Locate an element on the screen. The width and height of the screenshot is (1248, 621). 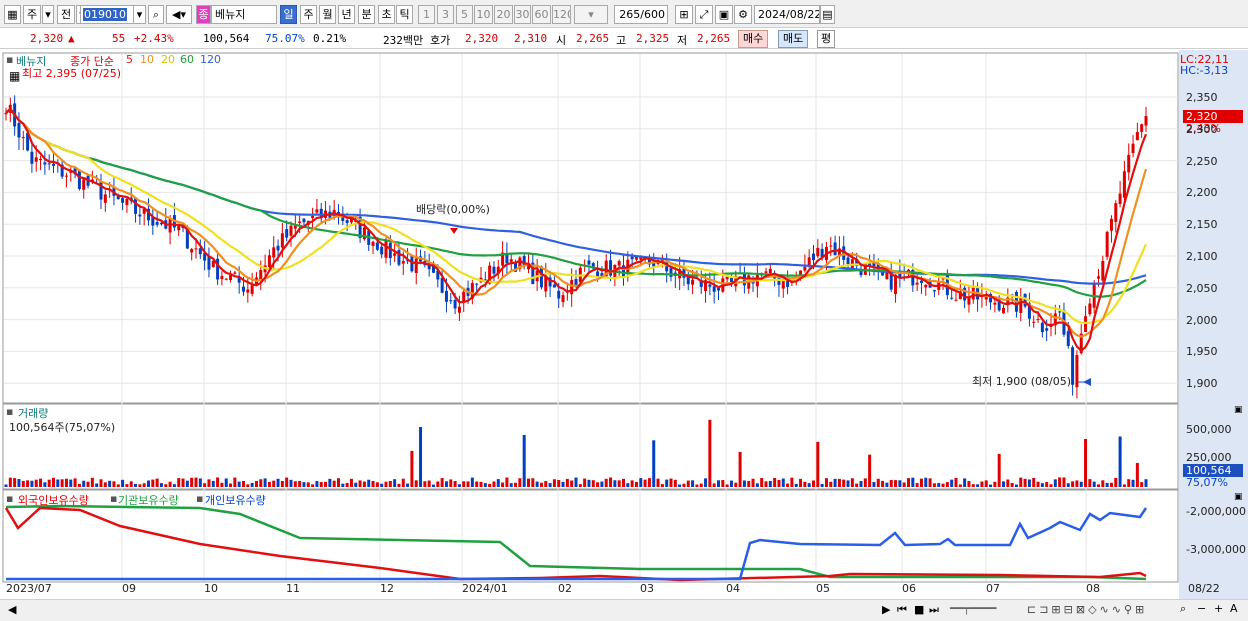
calendar-icon: ▦ is located at coordinates (14, 76).